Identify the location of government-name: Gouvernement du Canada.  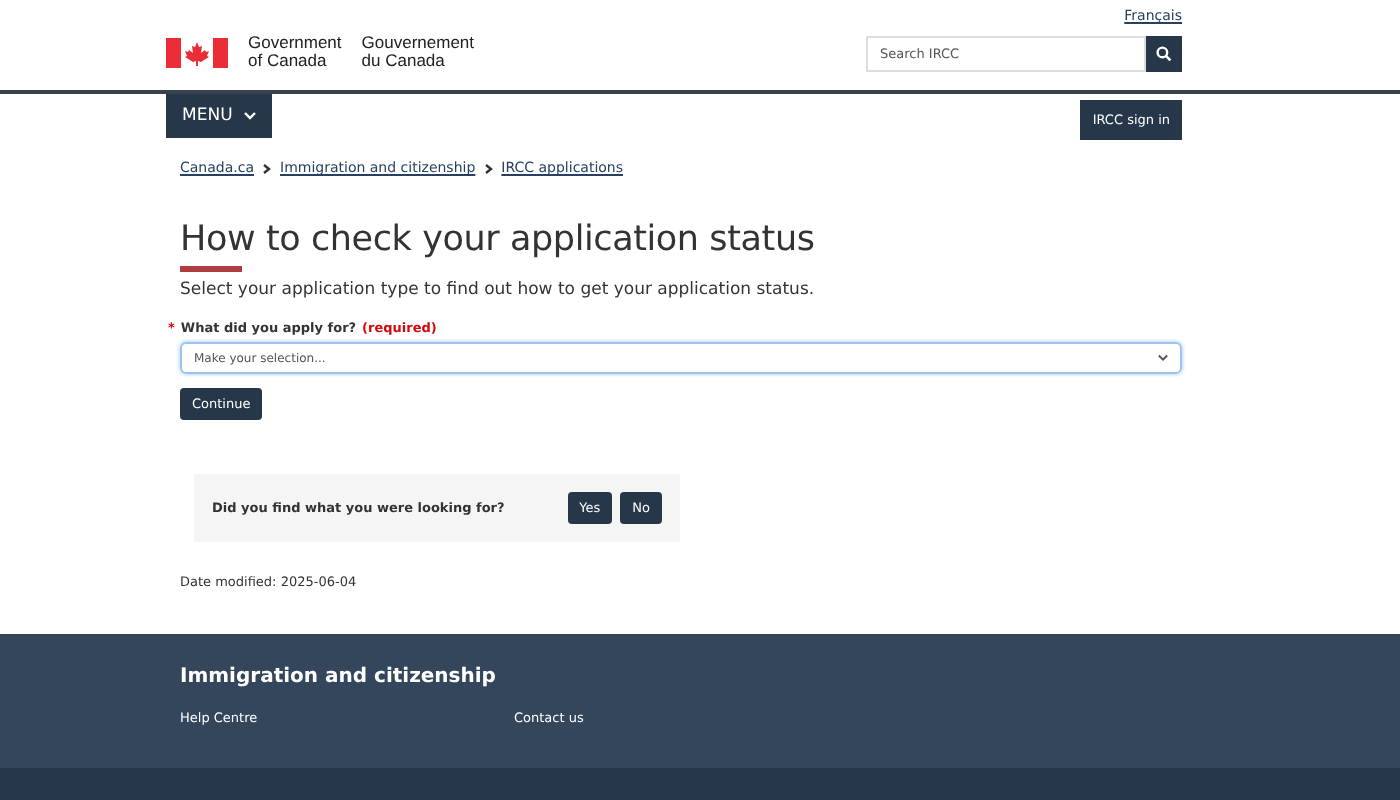
(418, 52).